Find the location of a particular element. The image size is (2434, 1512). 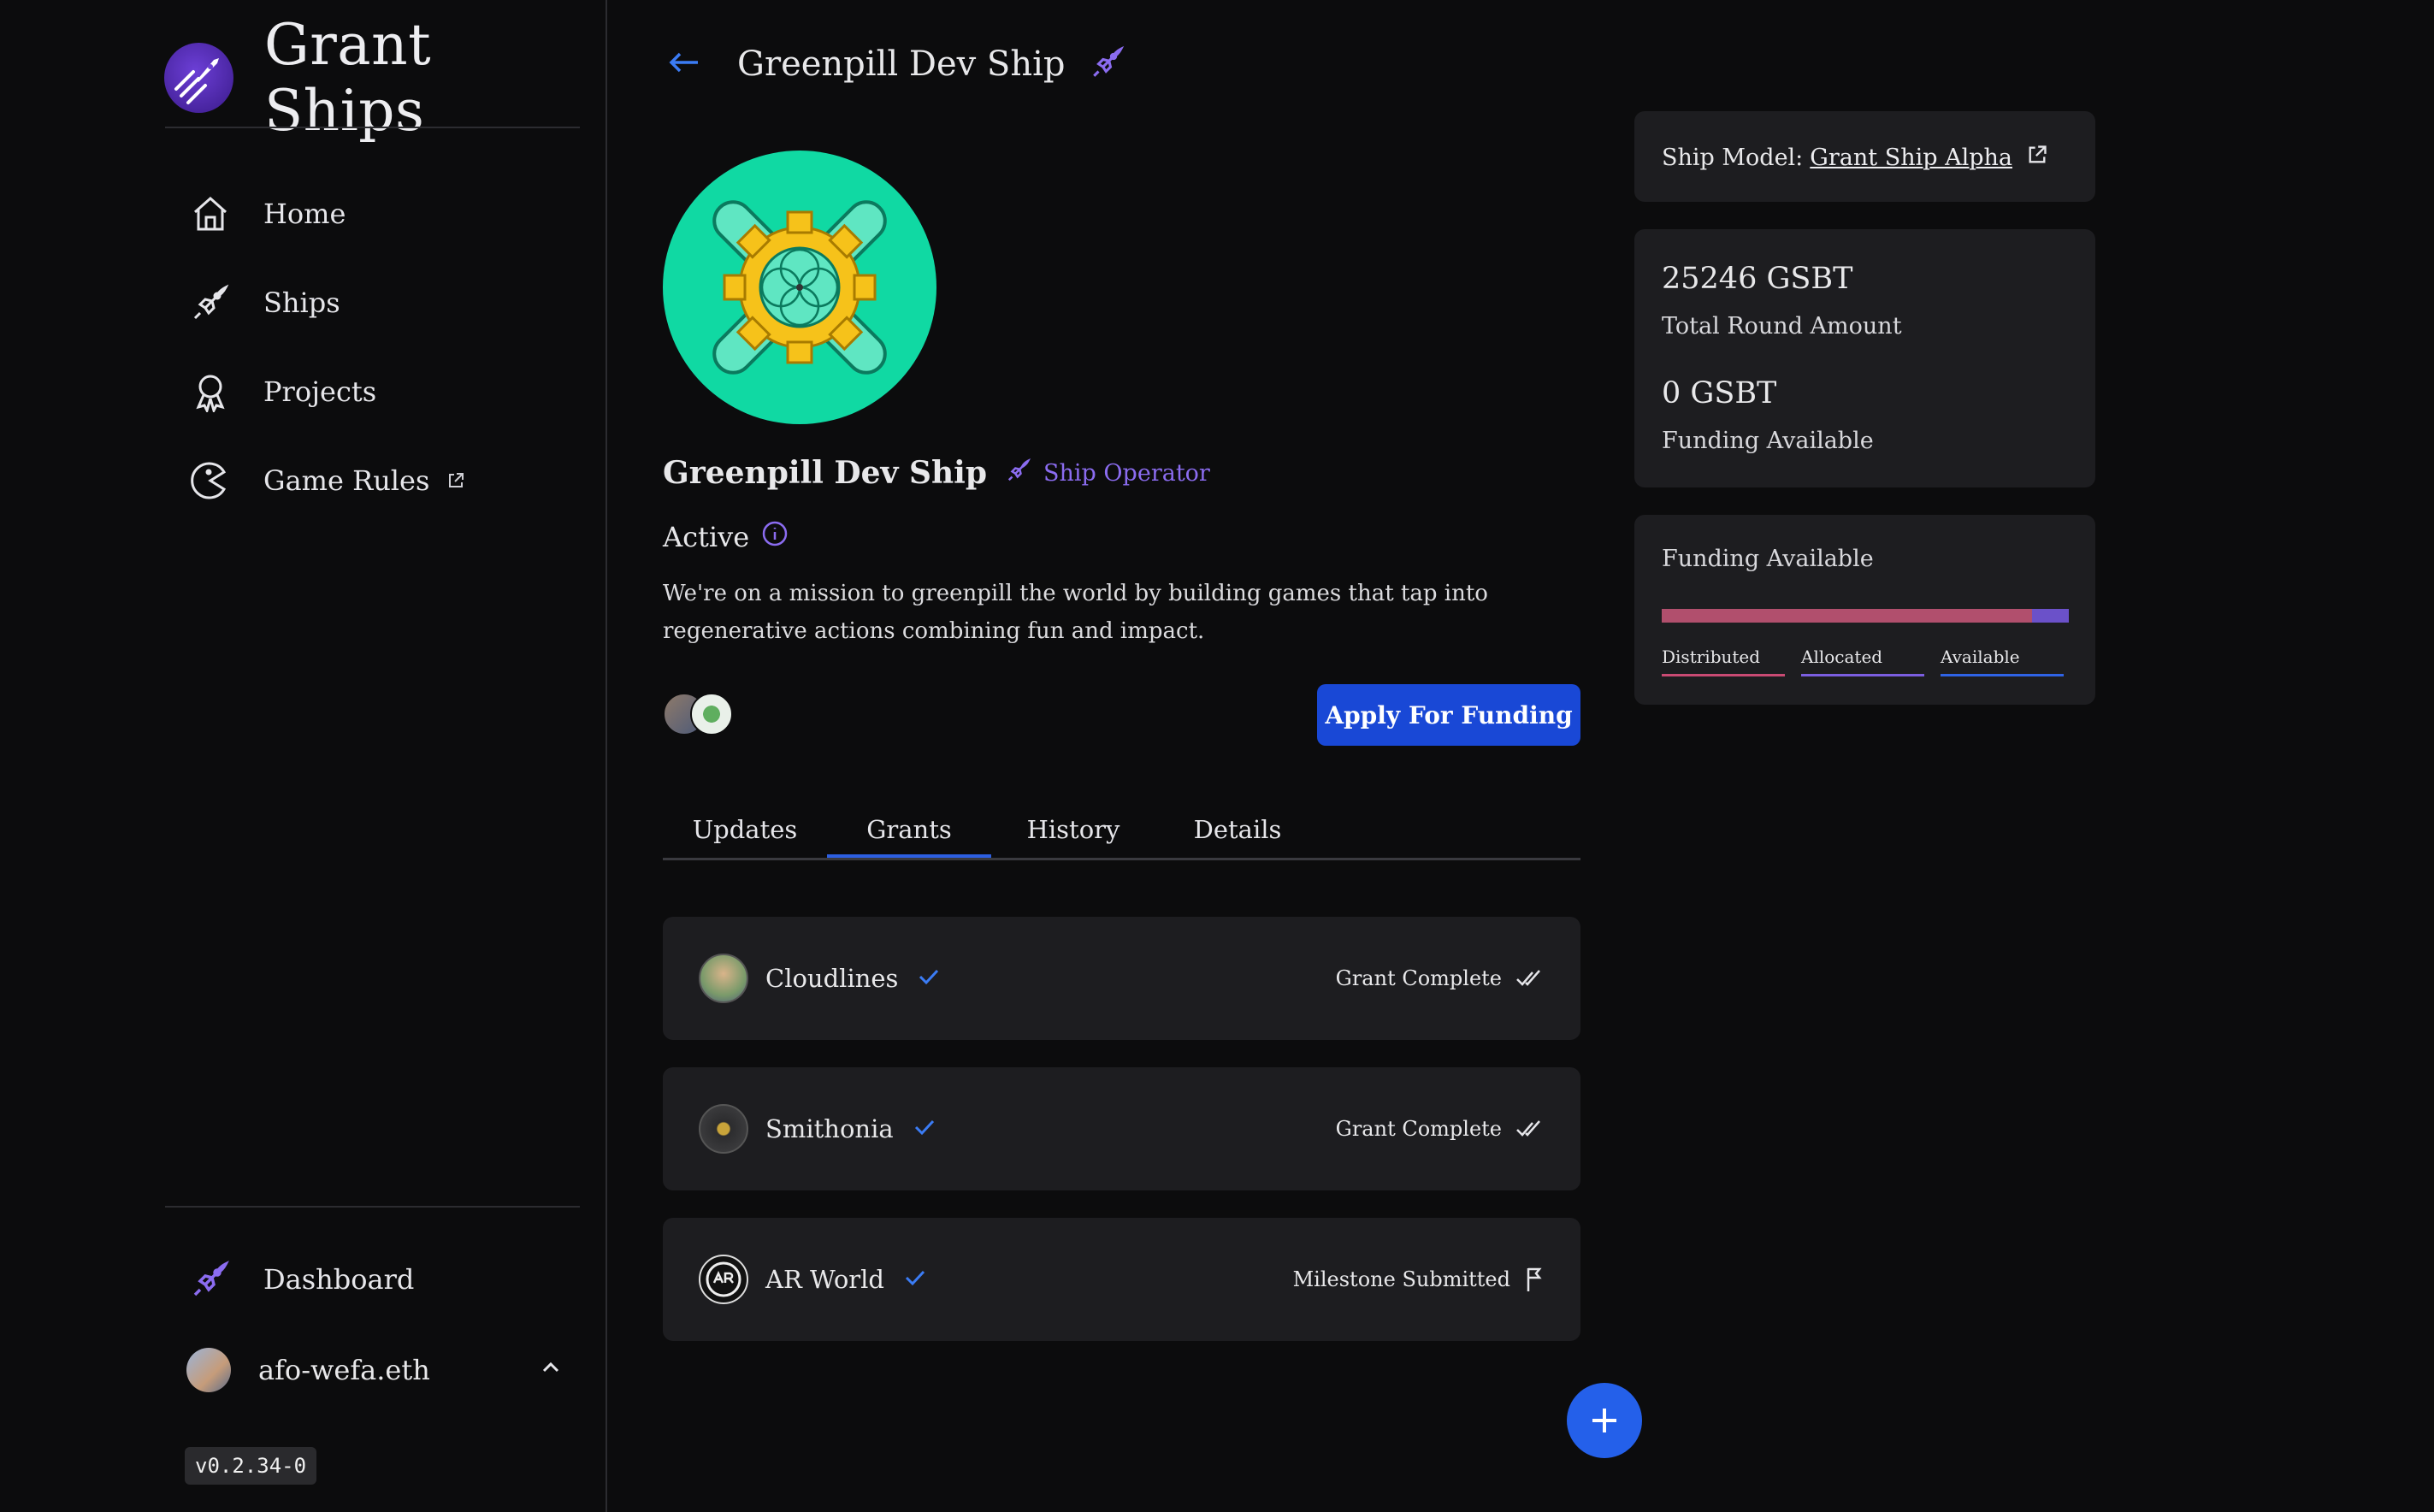

sidebar-item-dashboard: Dashboard is located at coordinates (301, 1279).